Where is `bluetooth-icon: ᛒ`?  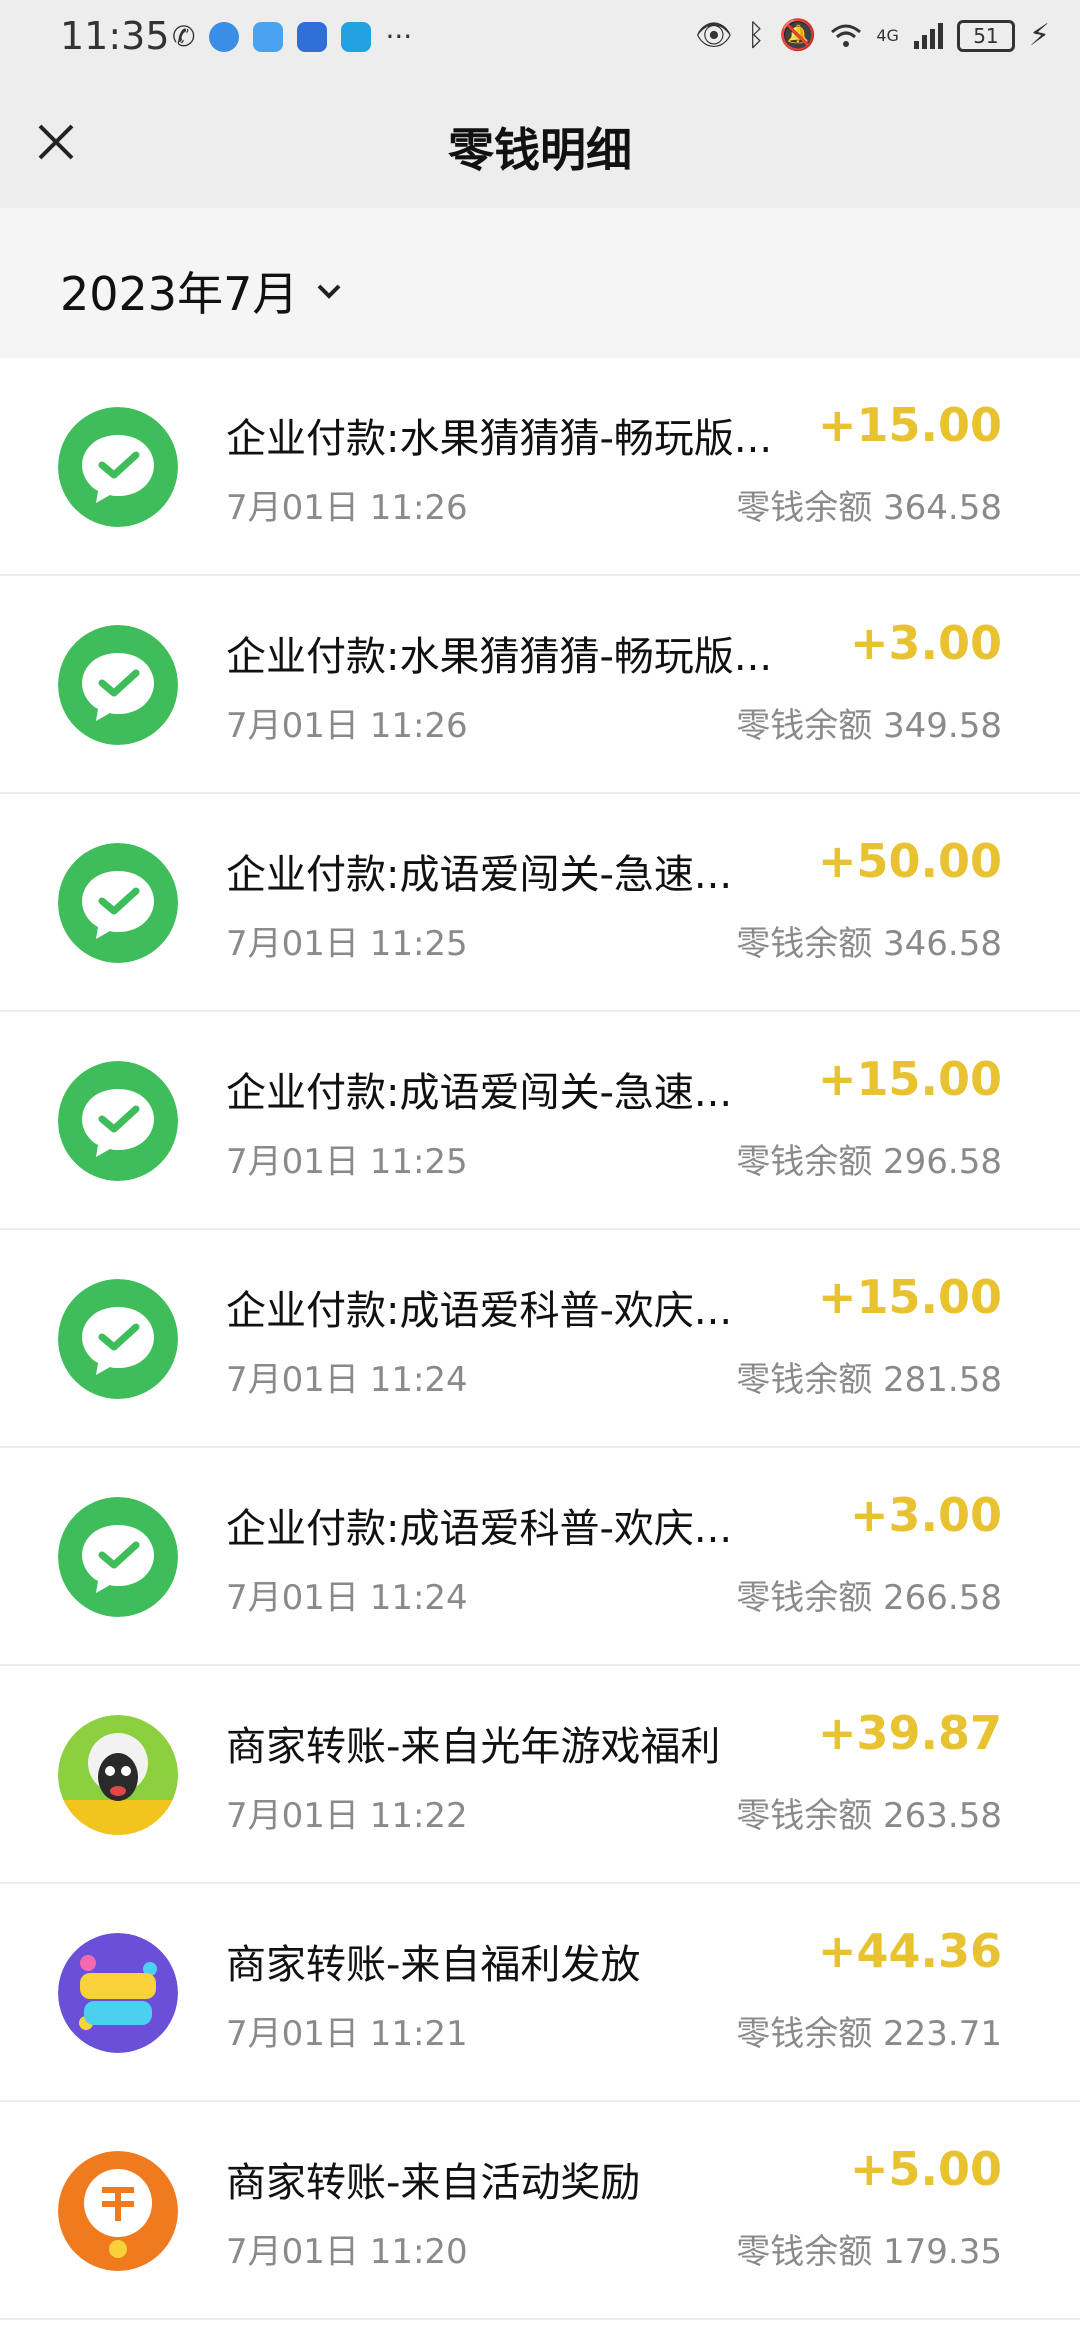 bluetooth-icon: ᛒ is located at coordinates (755, 35).